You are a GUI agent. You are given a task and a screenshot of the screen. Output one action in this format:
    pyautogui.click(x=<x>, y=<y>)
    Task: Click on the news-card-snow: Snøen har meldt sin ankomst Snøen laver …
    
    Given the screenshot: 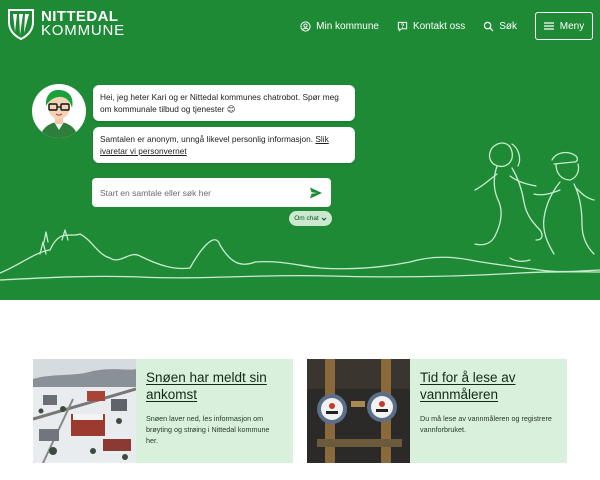 What is the action you would take?
    pyautogui.click(x=163, y=411)
    